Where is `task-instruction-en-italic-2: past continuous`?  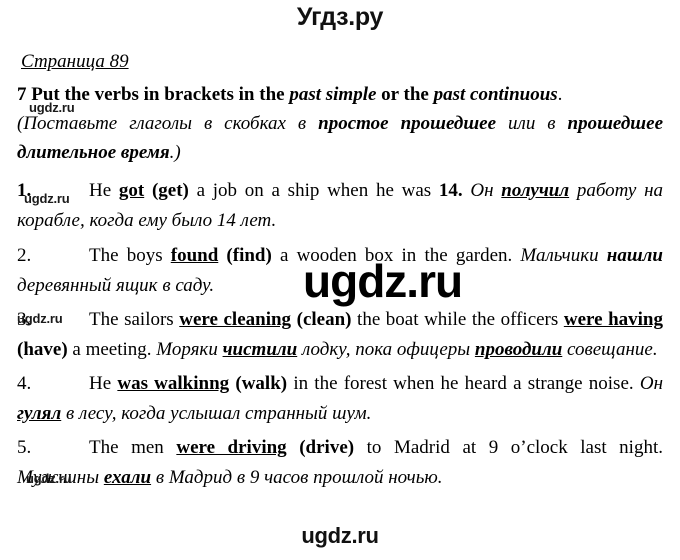 task-instruction-en-italic-2: past continuous is located at coordinates (495, 94).